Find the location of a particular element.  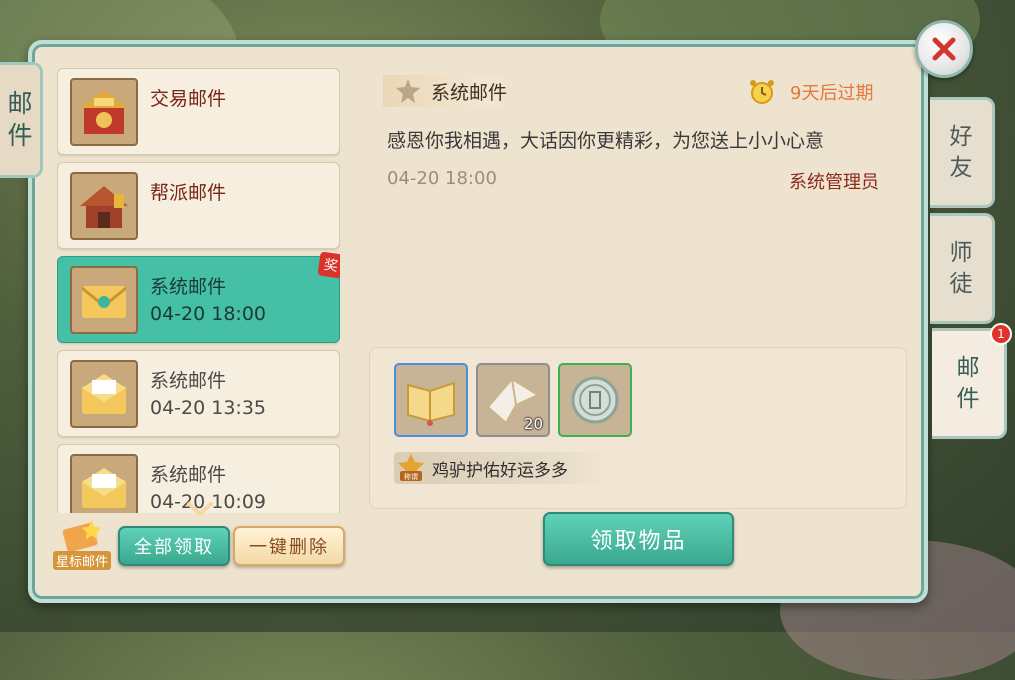

book-scroll-icon is located at coordinates (431, 403).